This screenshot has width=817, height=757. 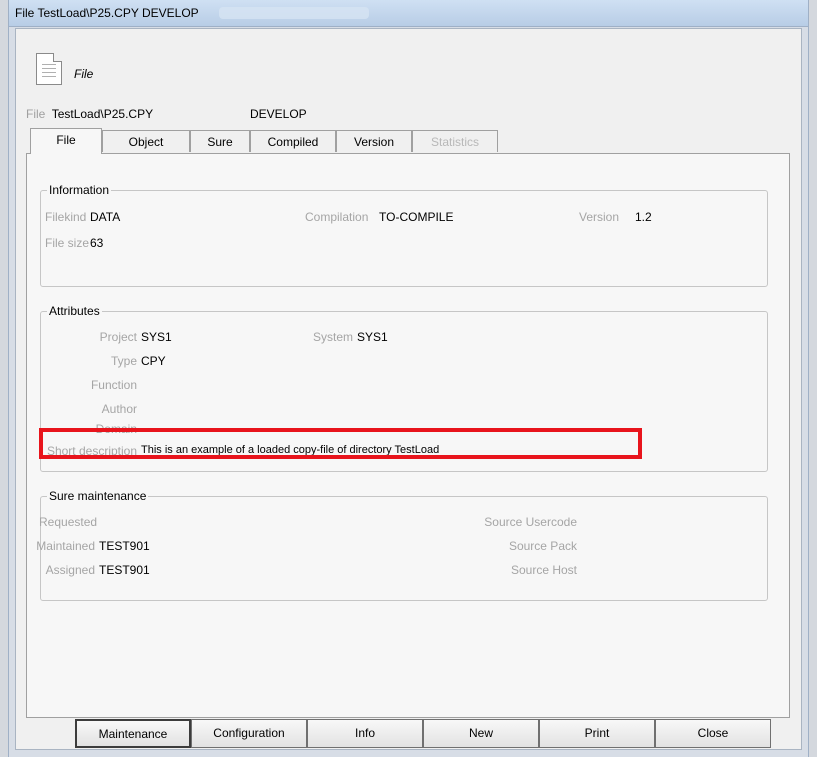 What do you see at coordinates (105, 217) in the screenshot?
I see `filekind-value: DATA` at bounding box center [105, 217].